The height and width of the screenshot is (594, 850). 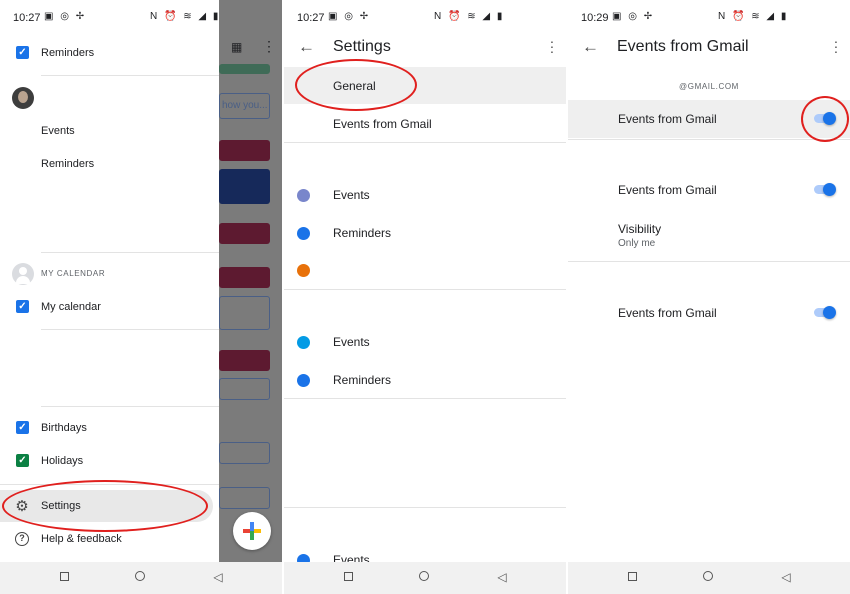 What do you see at coordinates (252, 531) in the screenshot?
I see `create-event-button` at bounding box center [252, 531].